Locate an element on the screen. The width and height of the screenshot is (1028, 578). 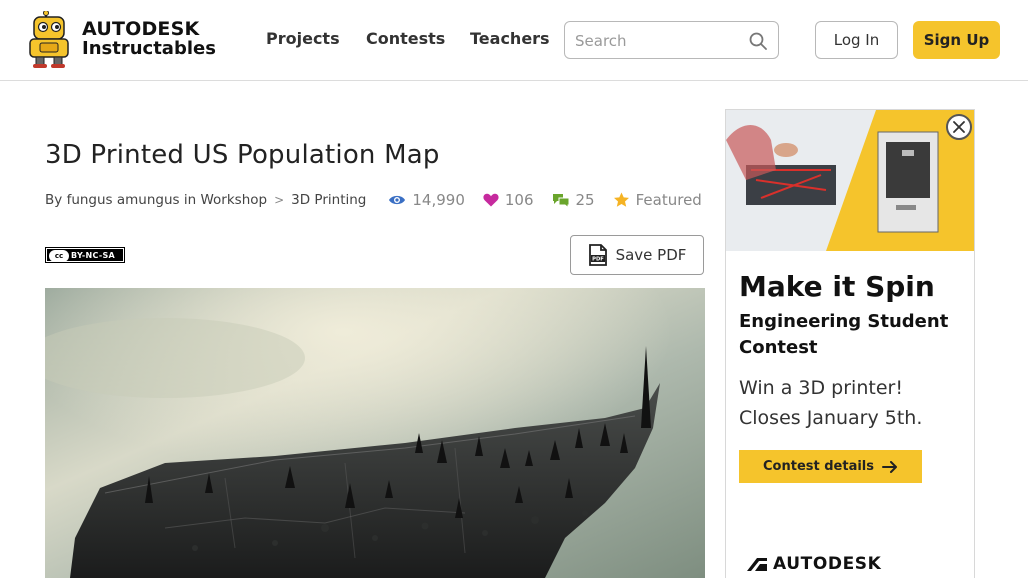
comments-stat: 25 is located at coordinates (573, 200).